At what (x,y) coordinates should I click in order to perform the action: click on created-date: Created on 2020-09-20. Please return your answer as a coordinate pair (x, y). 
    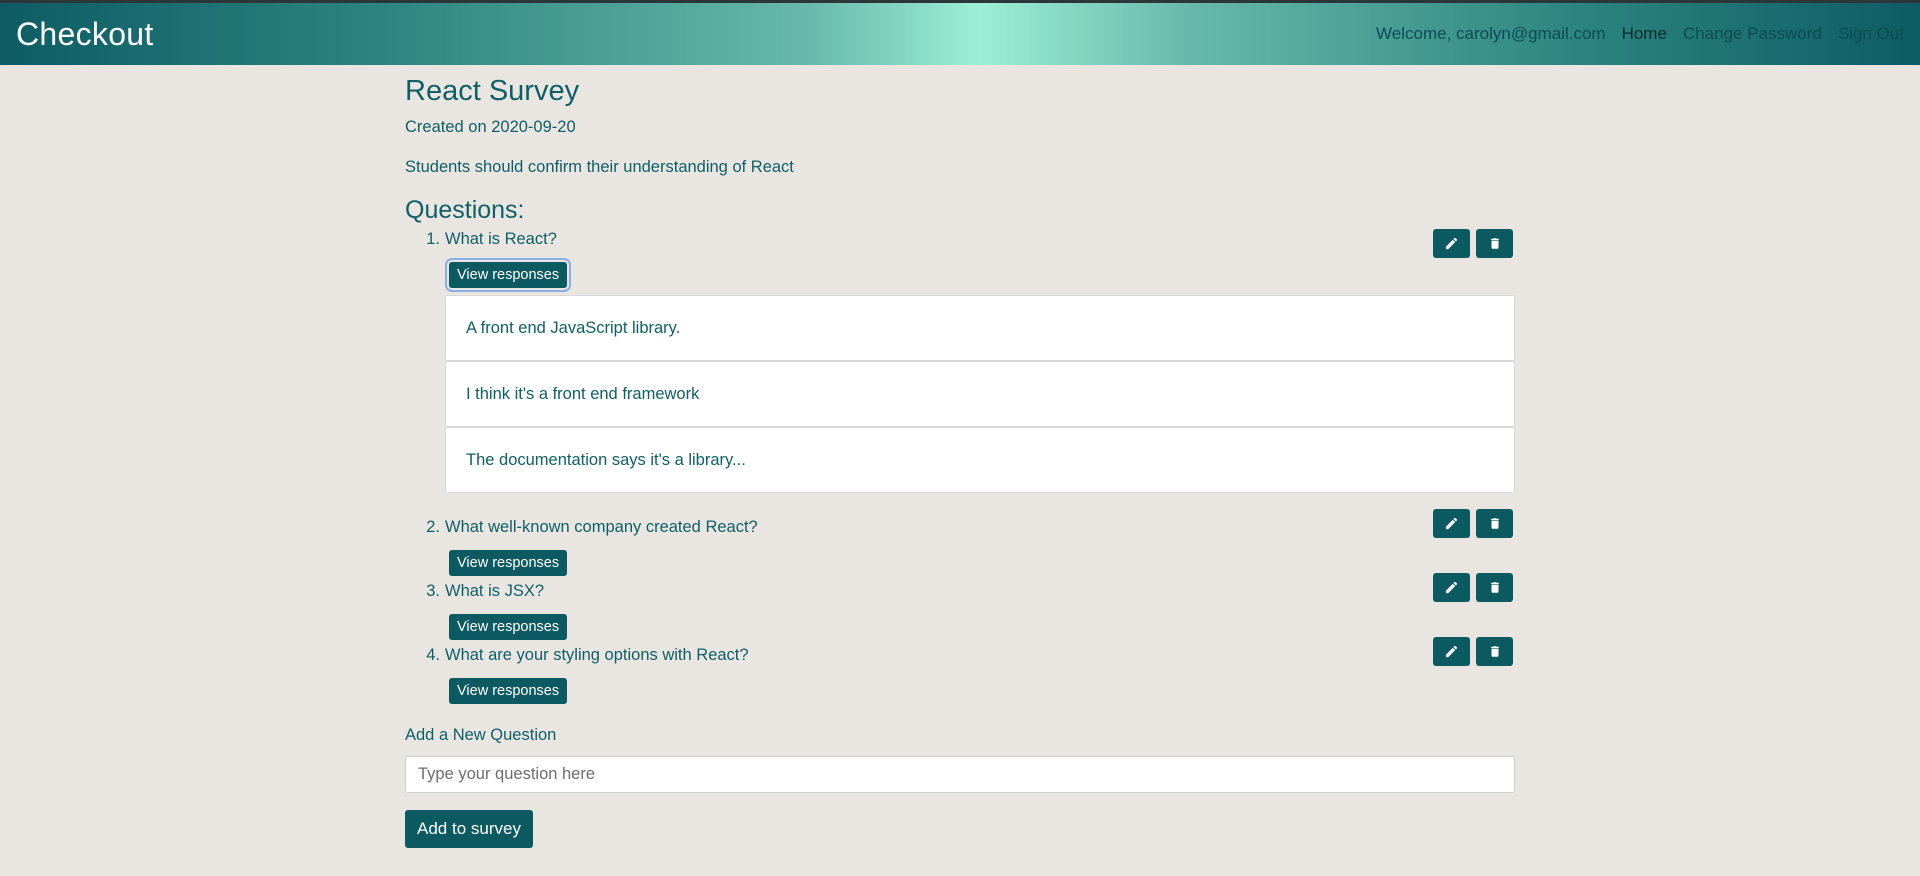
    Looking at the image, I should click on (490, 127).